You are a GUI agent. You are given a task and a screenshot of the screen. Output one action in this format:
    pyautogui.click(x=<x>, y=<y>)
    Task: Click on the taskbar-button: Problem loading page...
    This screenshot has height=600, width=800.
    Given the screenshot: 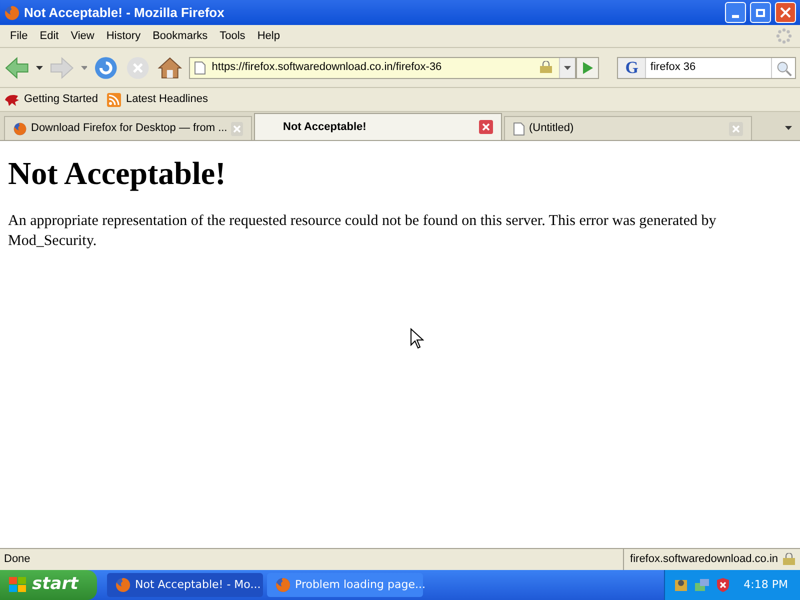 What is the action you would take?
    pyautogui.click(x=345, y=585)
    